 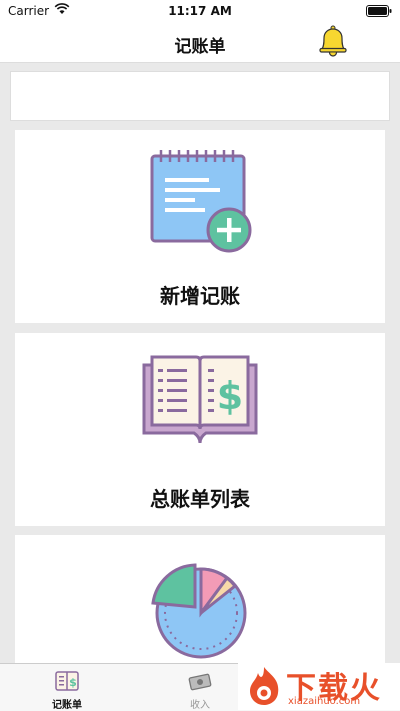 What do you see at coordinates (319, 686) in the screenshot?
I see `watermark: 下载火 xiazaihuo.com` at bounding box center [319, 686].